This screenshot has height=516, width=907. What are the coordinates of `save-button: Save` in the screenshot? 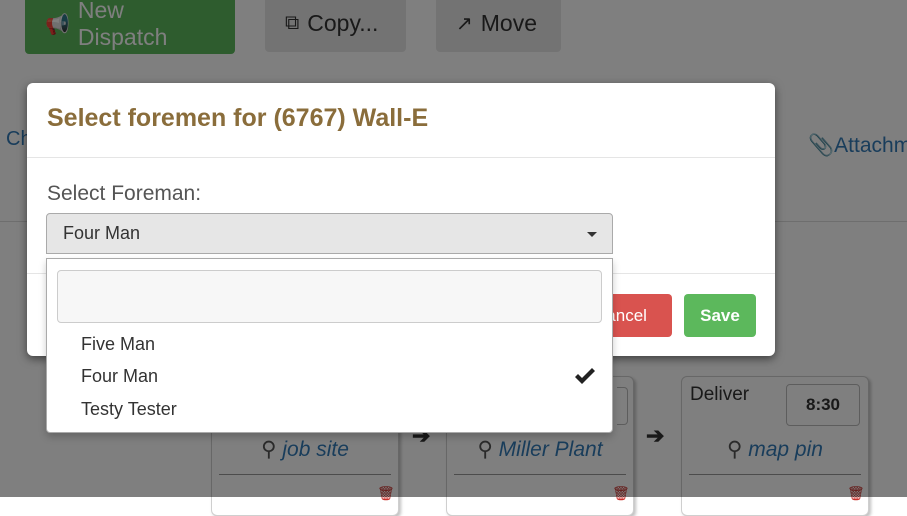 It's located at (720, 315).